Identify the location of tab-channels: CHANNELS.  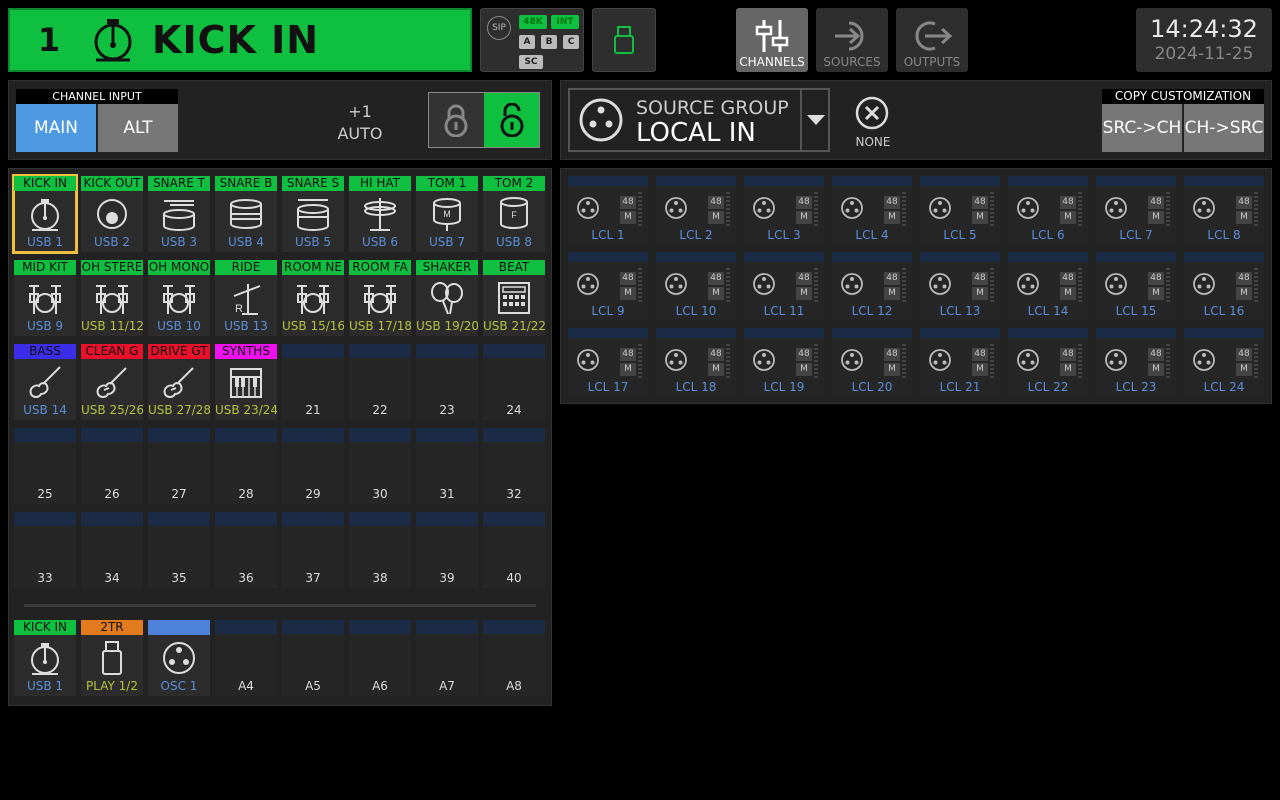
(772, 40).